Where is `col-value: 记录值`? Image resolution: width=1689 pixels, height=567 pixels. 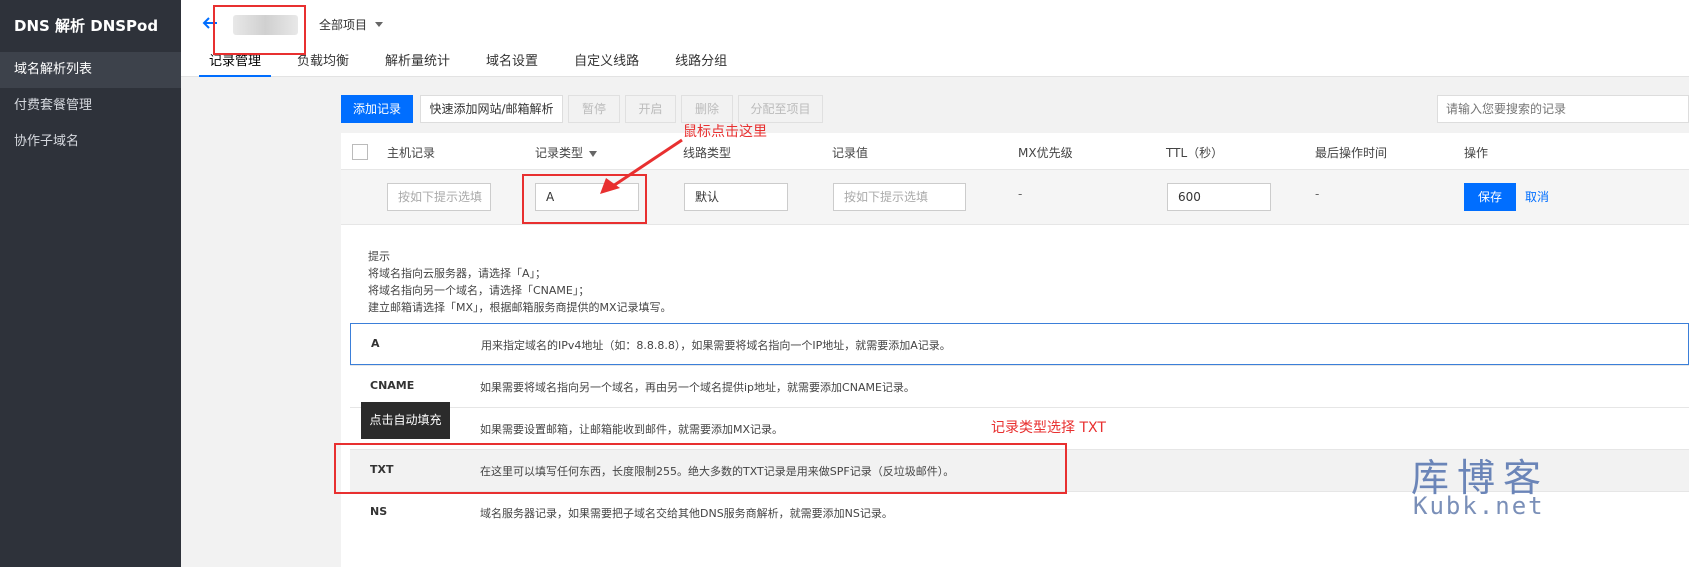 col-value: 记录值 is located at coordinates (850, 153).